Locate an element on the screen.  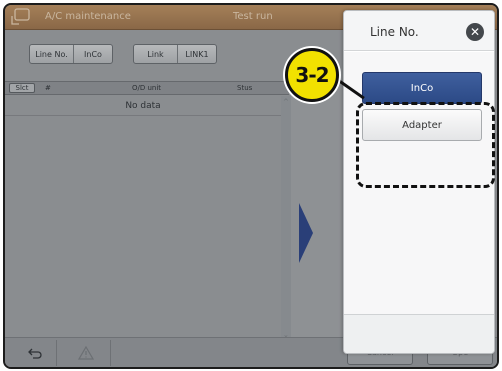
back-button is located at coordinates (35, 353).